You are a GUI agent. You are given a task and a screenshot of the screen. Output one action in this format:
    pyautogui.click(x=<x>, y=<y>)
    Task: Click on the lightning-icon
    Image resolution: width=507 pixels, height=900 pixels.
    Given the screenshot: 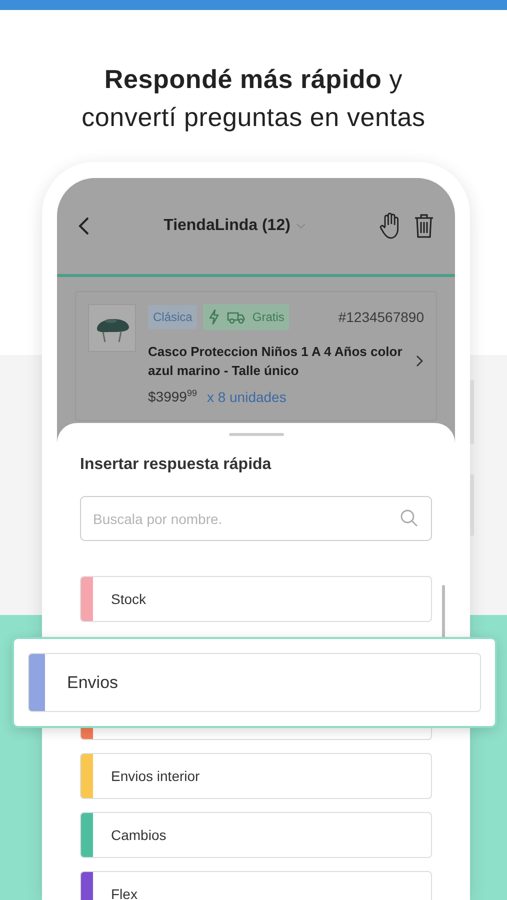 What is the action you would take?
    pyautogui.click(x=214, y=317)
    